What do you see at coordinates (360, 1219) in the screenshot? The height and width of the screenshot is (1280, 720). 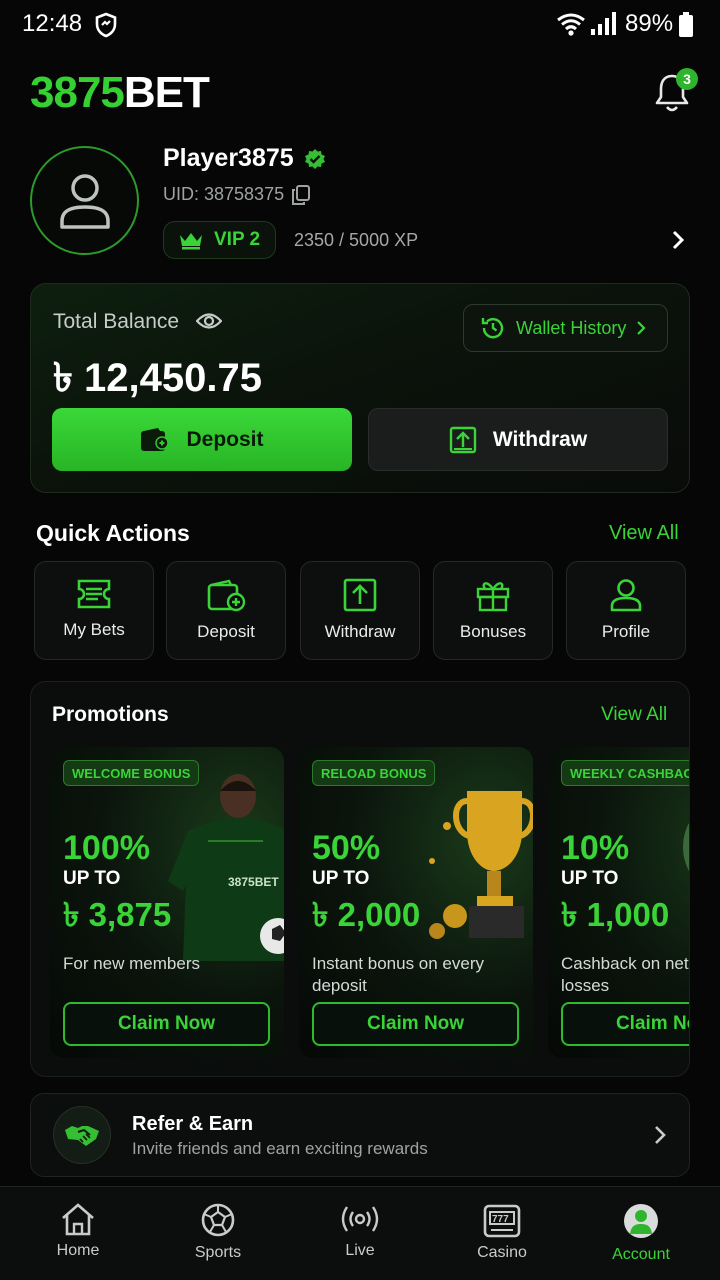 I see `broadcast-icon` at bounding box center [360, 1219].